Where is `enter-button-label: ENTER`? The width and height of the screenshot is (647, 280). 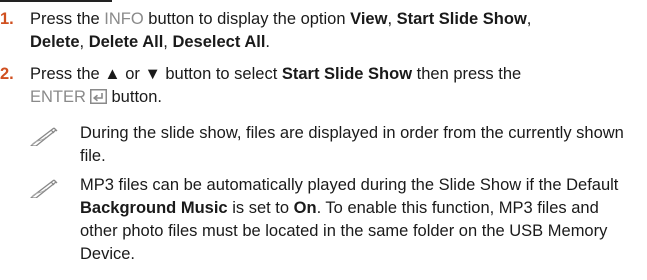 enter-button-label: ENTER is located at coordinates (58, 97).